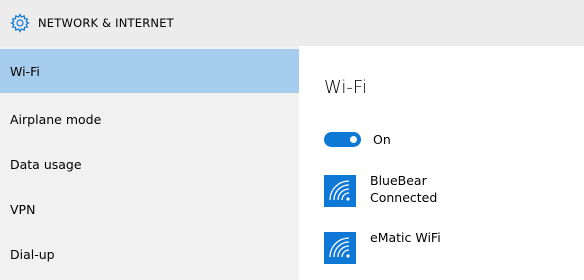 The image size is (584, 280). What do you see at coordinates (345, 87) in the screenshot?
I see `page-title: Wi-Fi` at bounding box center [345, 87].